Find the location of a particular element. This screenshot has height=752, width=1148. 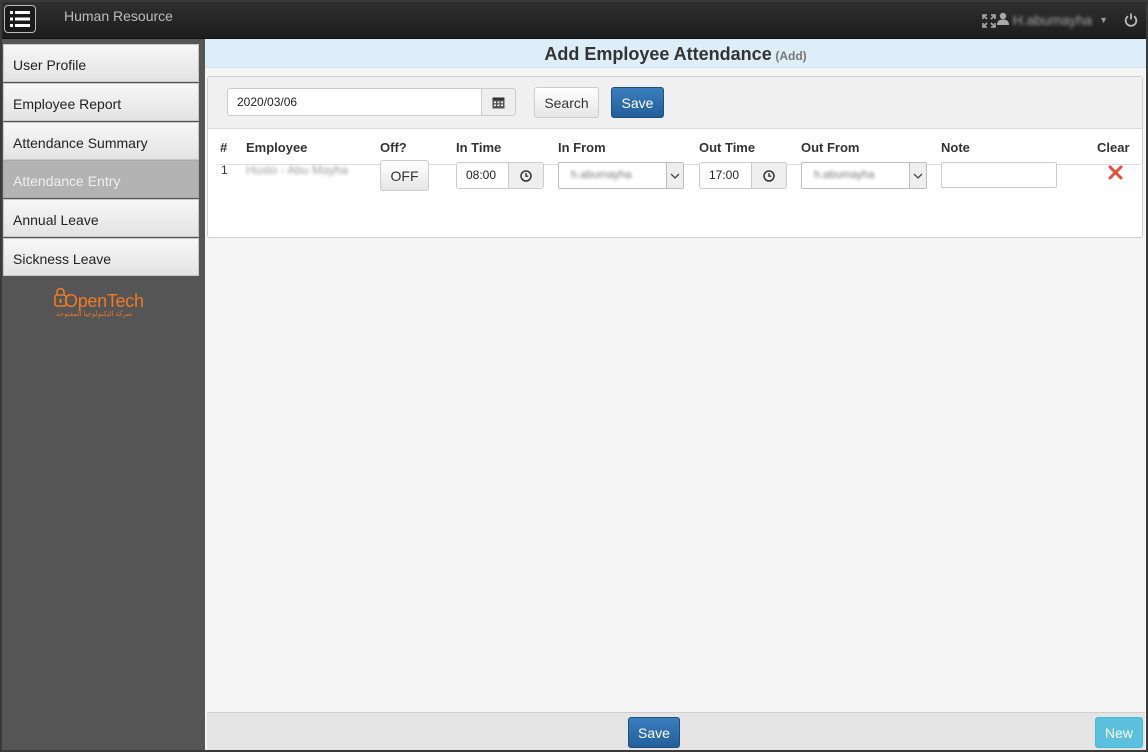

clear-icon is located at coordinates (1115, 174).